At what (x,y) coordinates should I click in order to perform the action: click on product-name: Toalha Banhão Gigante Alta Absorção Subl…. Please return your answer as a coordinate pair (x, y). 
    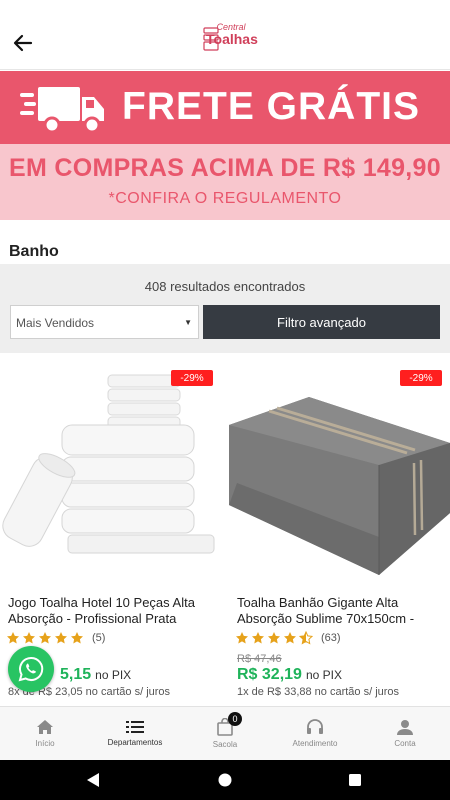
    Looking at the image, I should click on (342, 611).